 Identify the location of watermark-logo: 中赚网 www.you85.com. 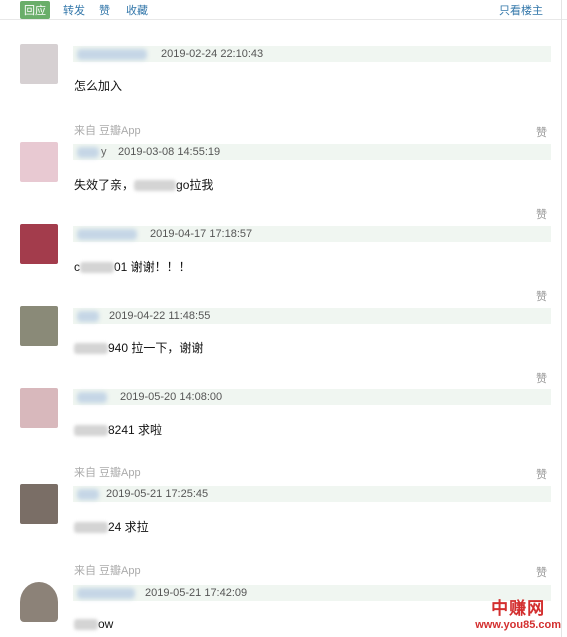
(518, 612).